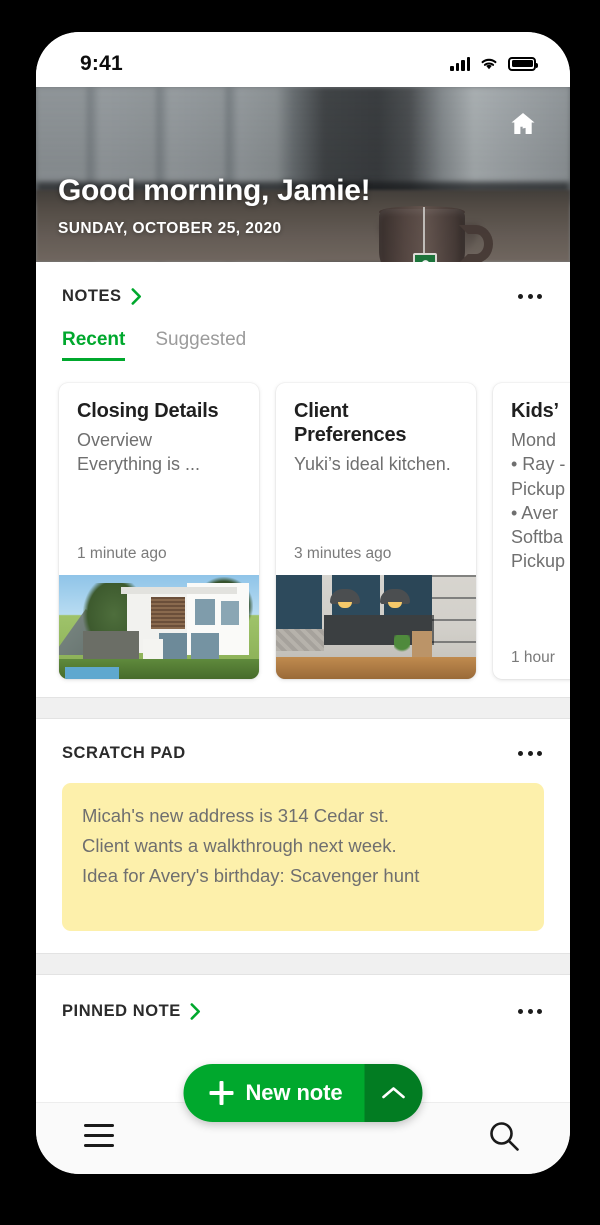 Image resolution: width=600 pixels, height=1225 pixels. I want to click on tab-recent: Recent, so click(94, 345).